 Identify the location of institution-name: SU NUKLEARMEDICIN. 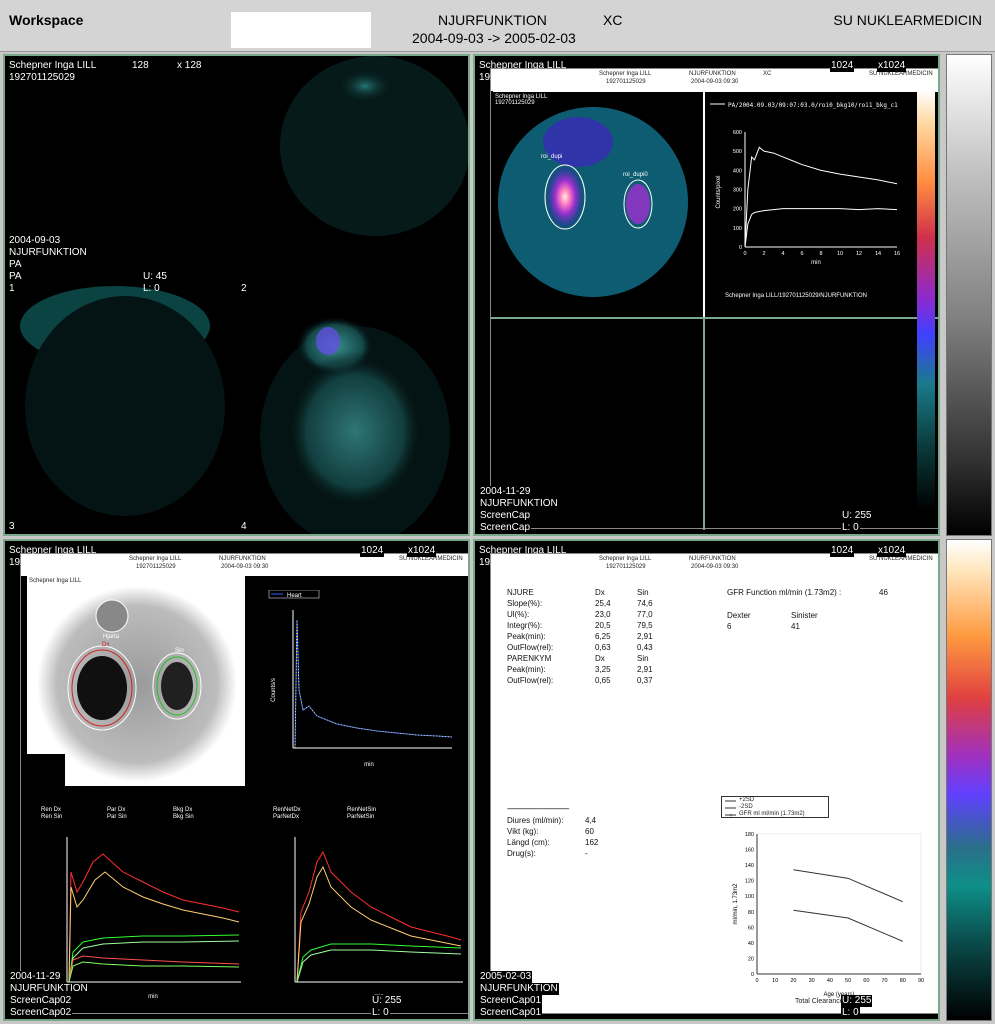
(907, 20).